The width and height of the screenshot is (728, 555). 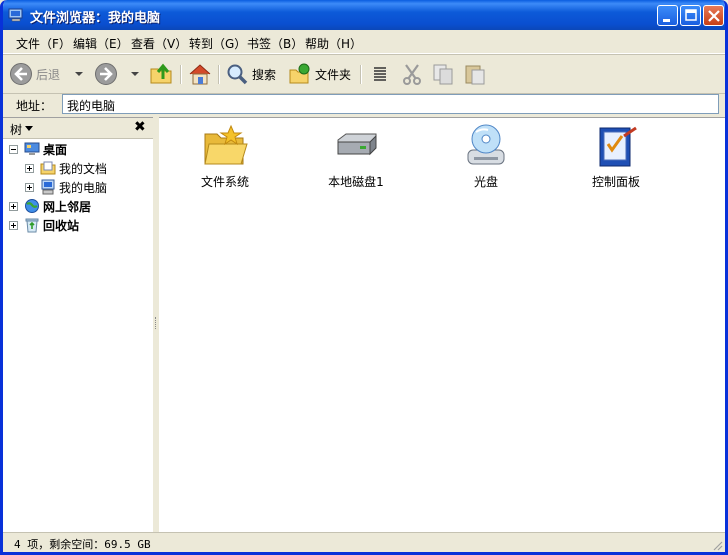 I want to click on home-icon, so click(x=200, y=74).